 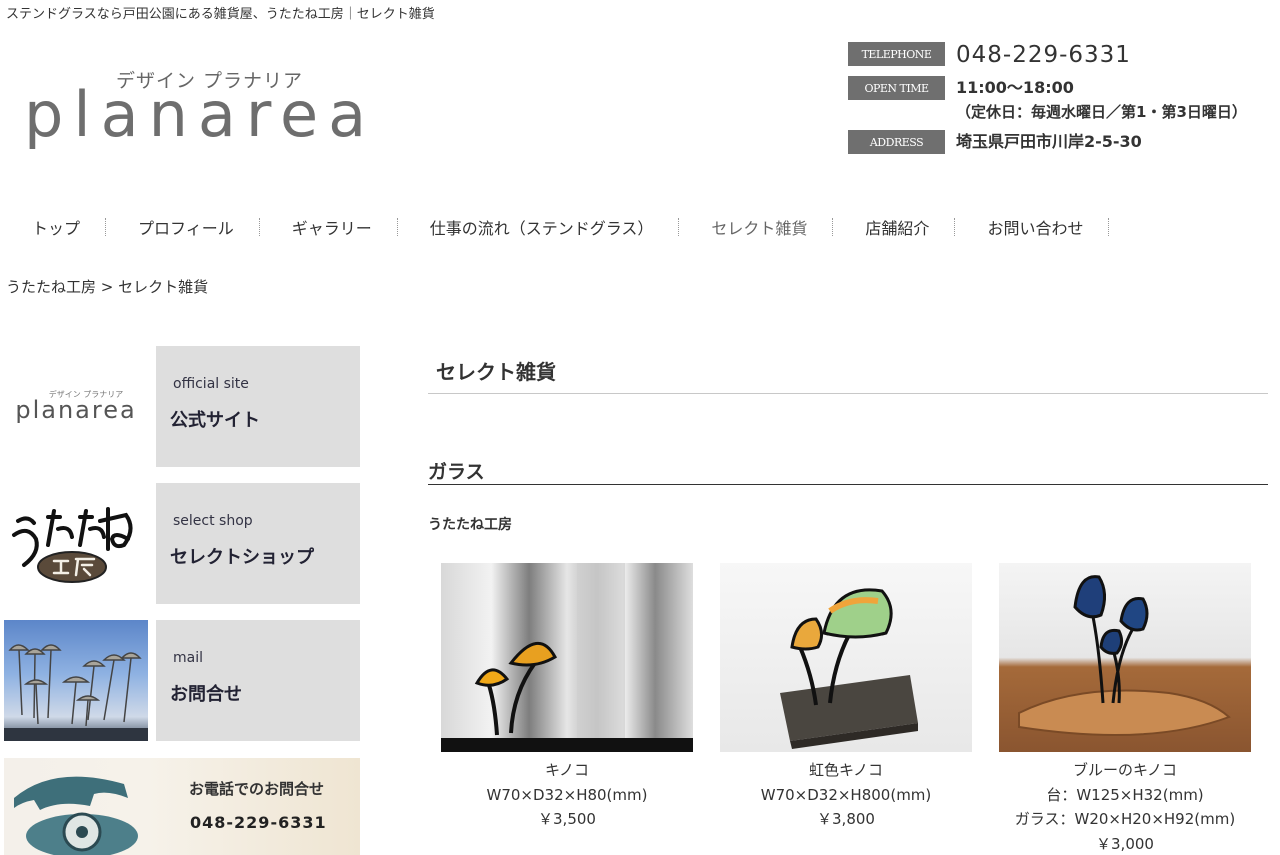 What do you see at coordinates (1125, 819) in the screenshot?
I see `product-size-glass: ガラス：W20×H20×H92(mm)` at bounding box center [1125, 819].